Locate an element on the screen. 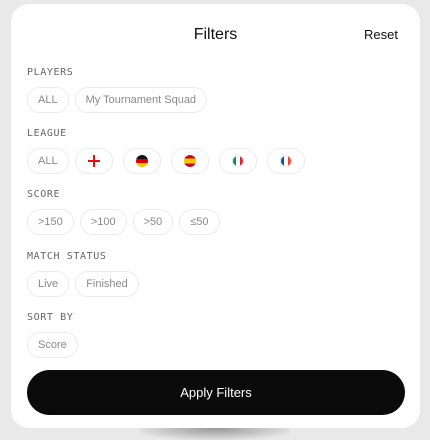 This screenshot has height=440, width=430. sort-by-section: SORT BY Score is located at coordinates (215, 335).